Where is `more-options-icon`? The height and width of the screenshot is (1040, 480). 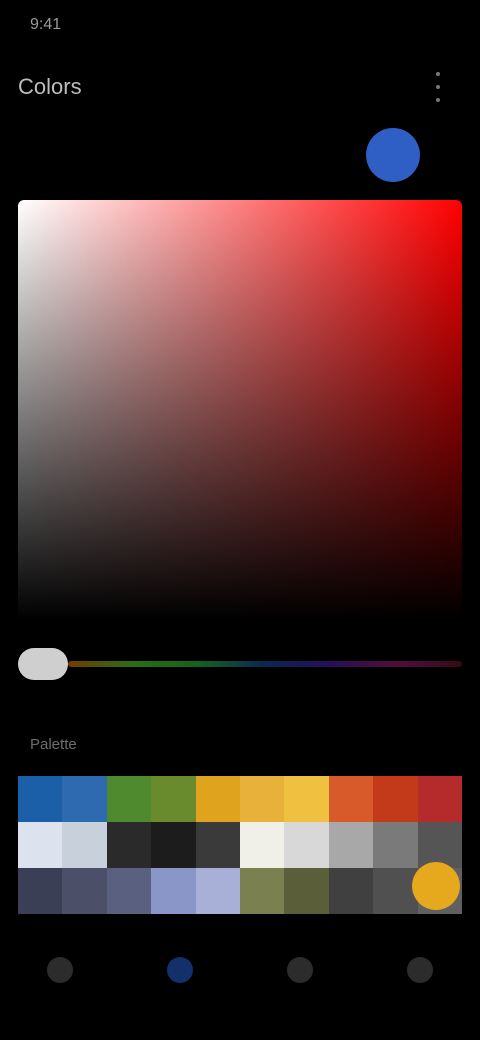 more-options-icon is located at coordinates (438, 87).